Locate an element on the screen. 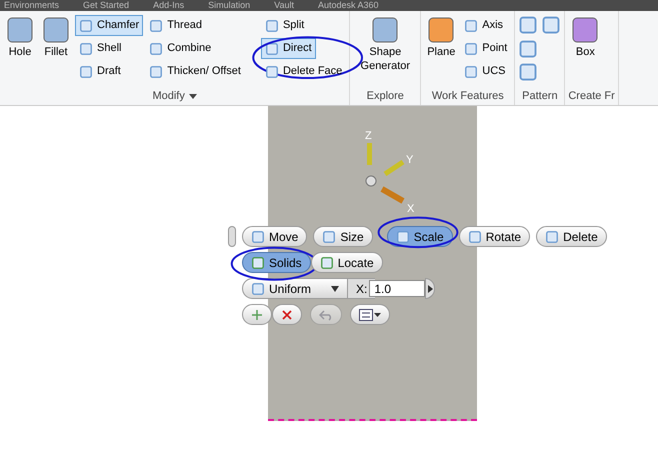  add-button is located at coordinates (257, 314).